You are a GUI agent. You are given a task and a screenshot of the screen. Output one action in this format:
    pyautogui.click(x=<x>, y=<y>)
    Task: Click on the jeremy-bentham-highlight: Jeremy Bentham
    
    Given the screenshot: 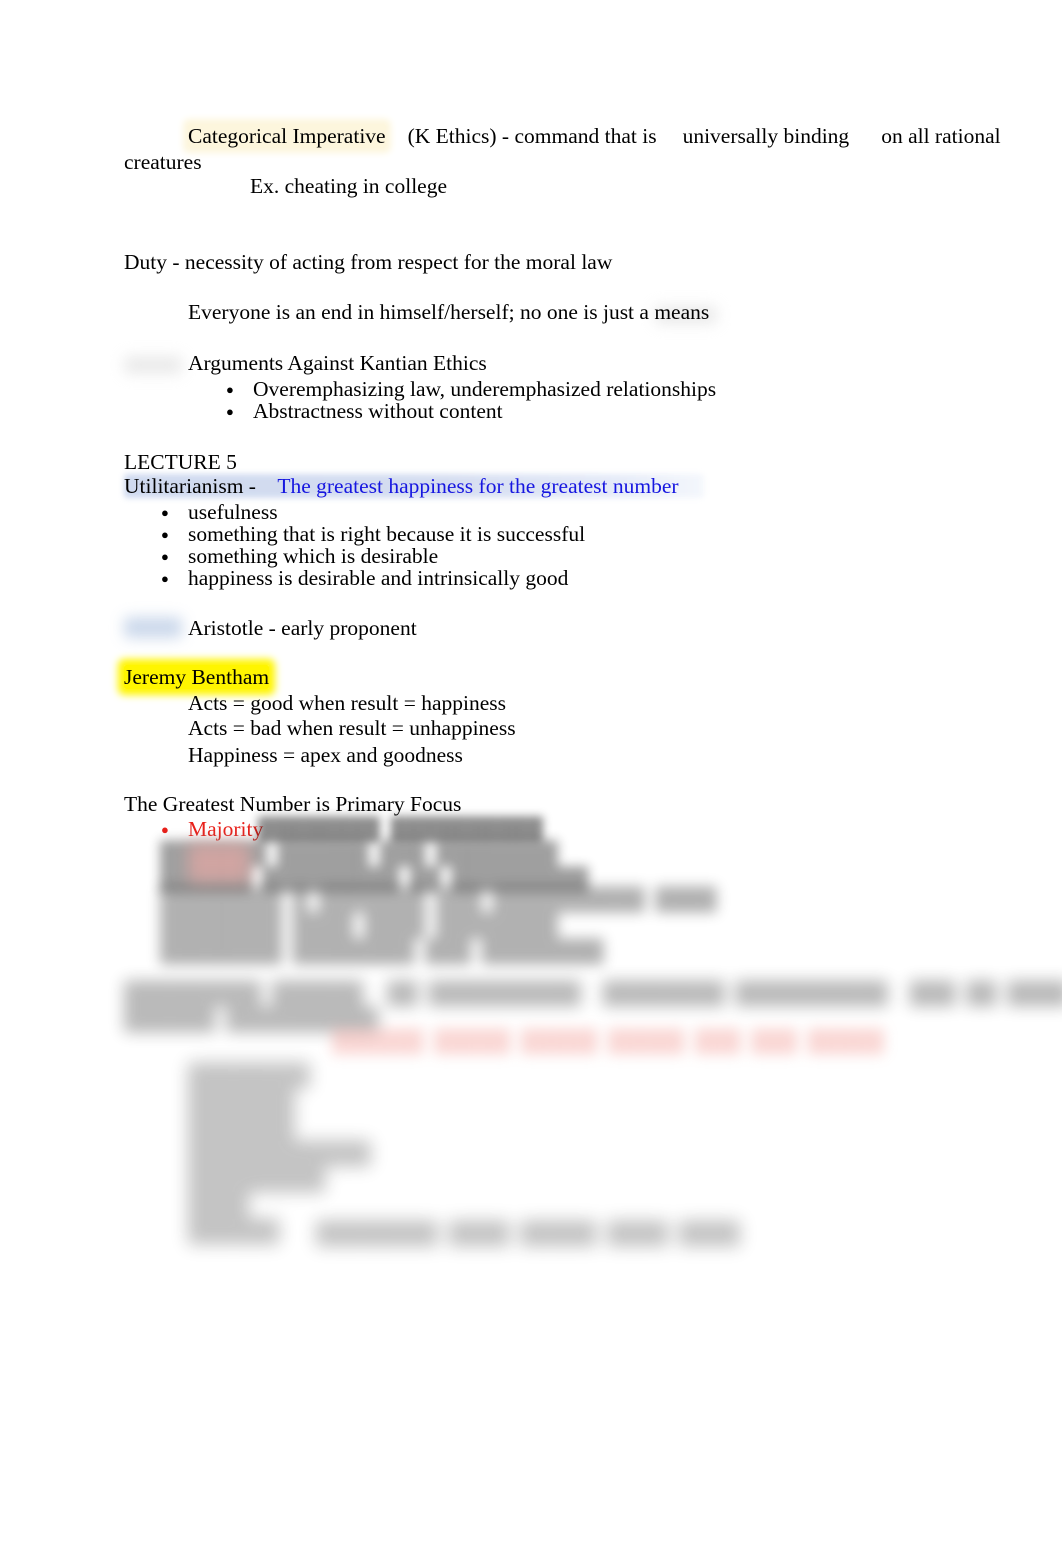 What is the action you would take?
    pyautogui.click(x=197, y=677)
    